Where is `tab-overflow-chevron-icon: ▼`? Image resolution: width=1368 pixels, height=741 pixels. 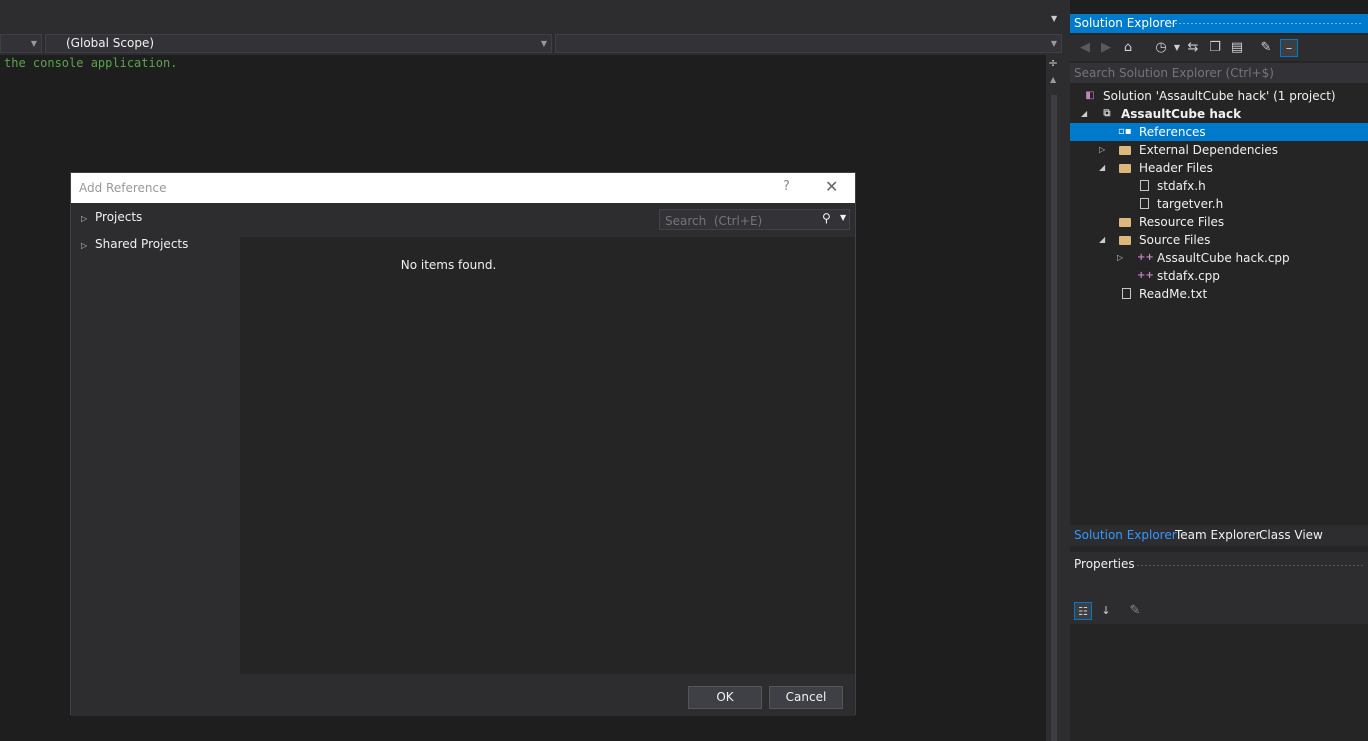
tab-overflow-chevron-icon: ▼ is located at coordinates (1054, 18).